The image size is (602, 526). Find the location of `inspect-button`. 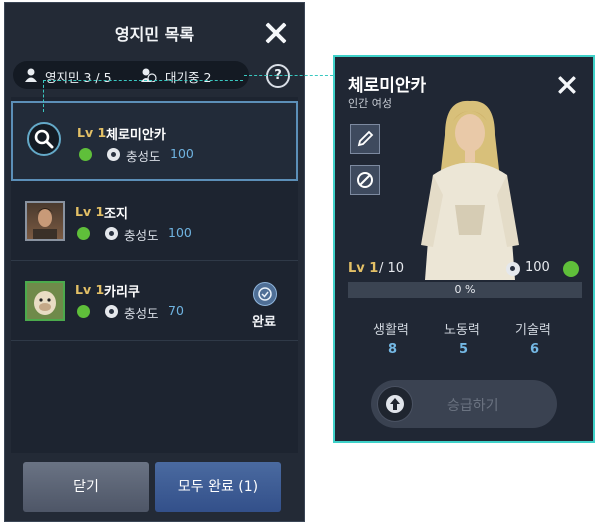

inspect-button is located at coordinates (44, 139).